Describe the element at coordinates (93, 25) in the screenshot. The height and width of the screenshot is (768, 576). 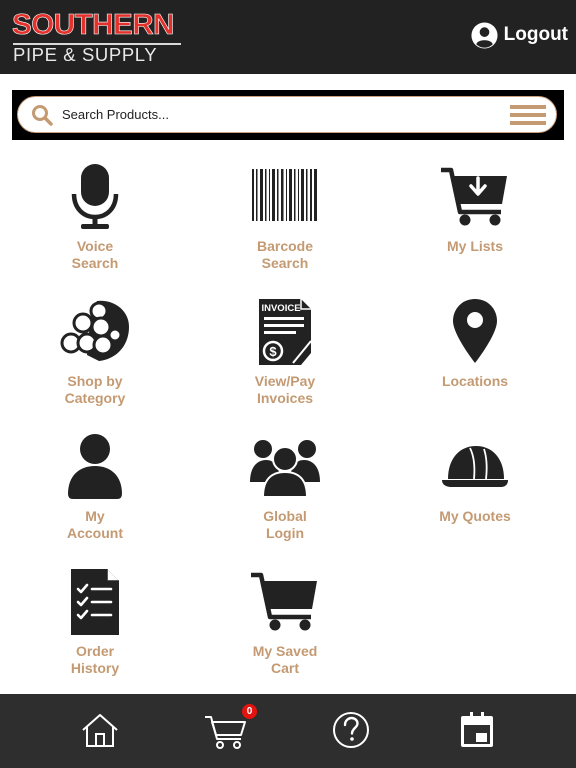
I see `logo-wordmark-top: SOUTHERN` at that location.